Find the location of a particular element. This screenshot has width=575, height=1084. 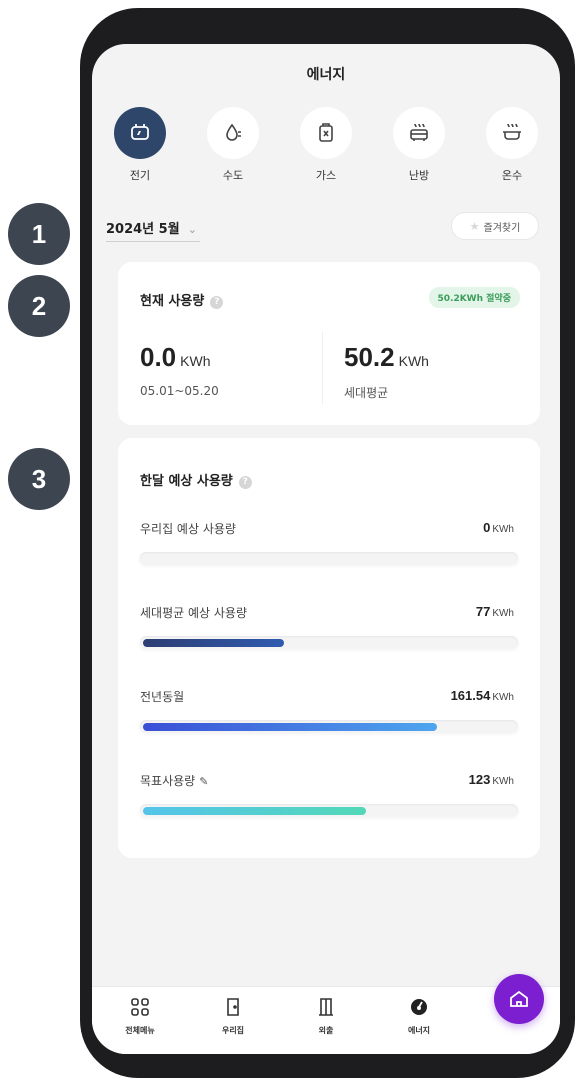

category-electric: 전기 is located at coordinates (140, 145).